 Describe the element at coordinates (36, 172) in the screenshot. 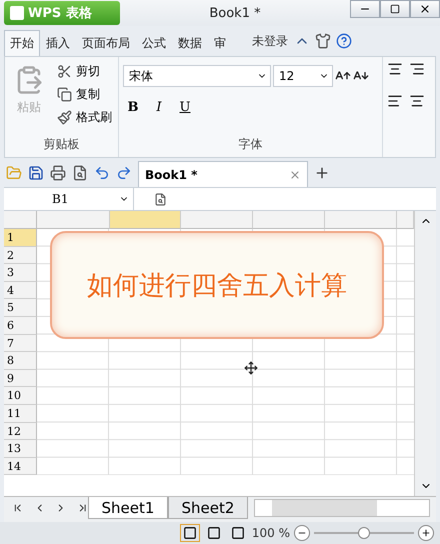

I see `save-icon` at that location.